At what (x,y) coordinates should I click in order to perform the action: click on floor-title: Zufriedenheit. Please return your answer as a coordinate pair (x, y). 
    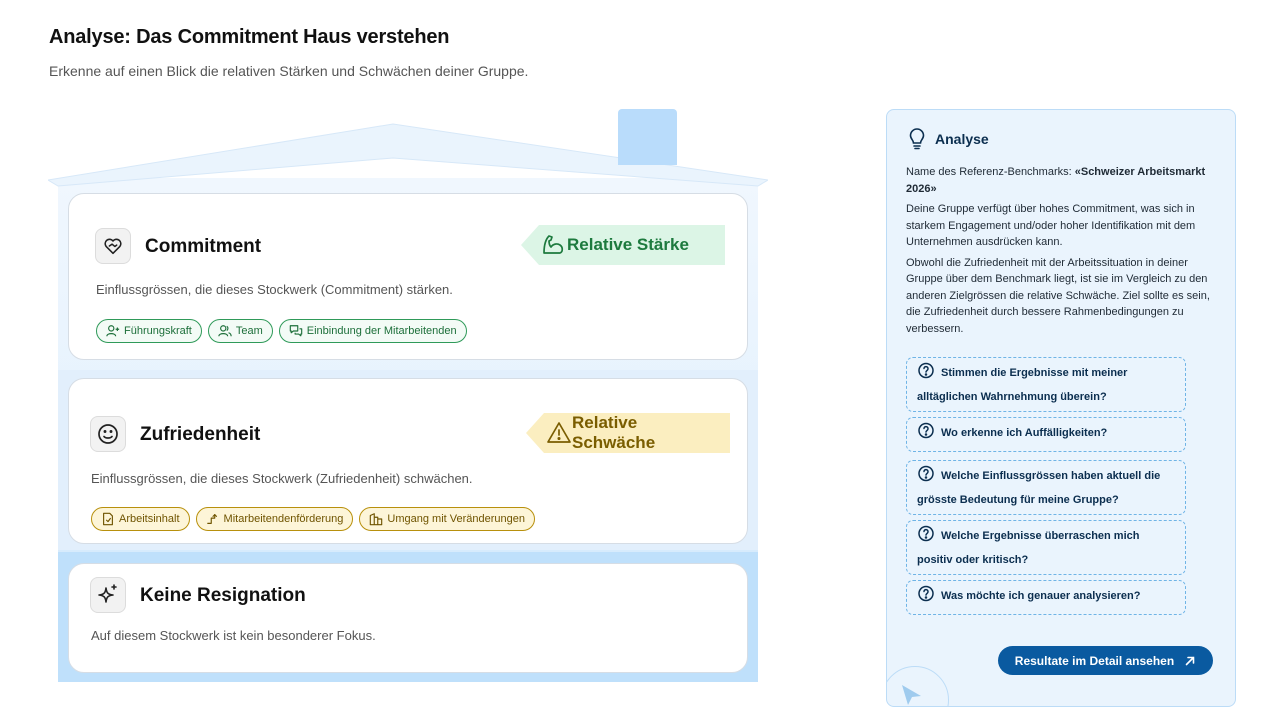
    Looking at the image, I should click on (200, 434).